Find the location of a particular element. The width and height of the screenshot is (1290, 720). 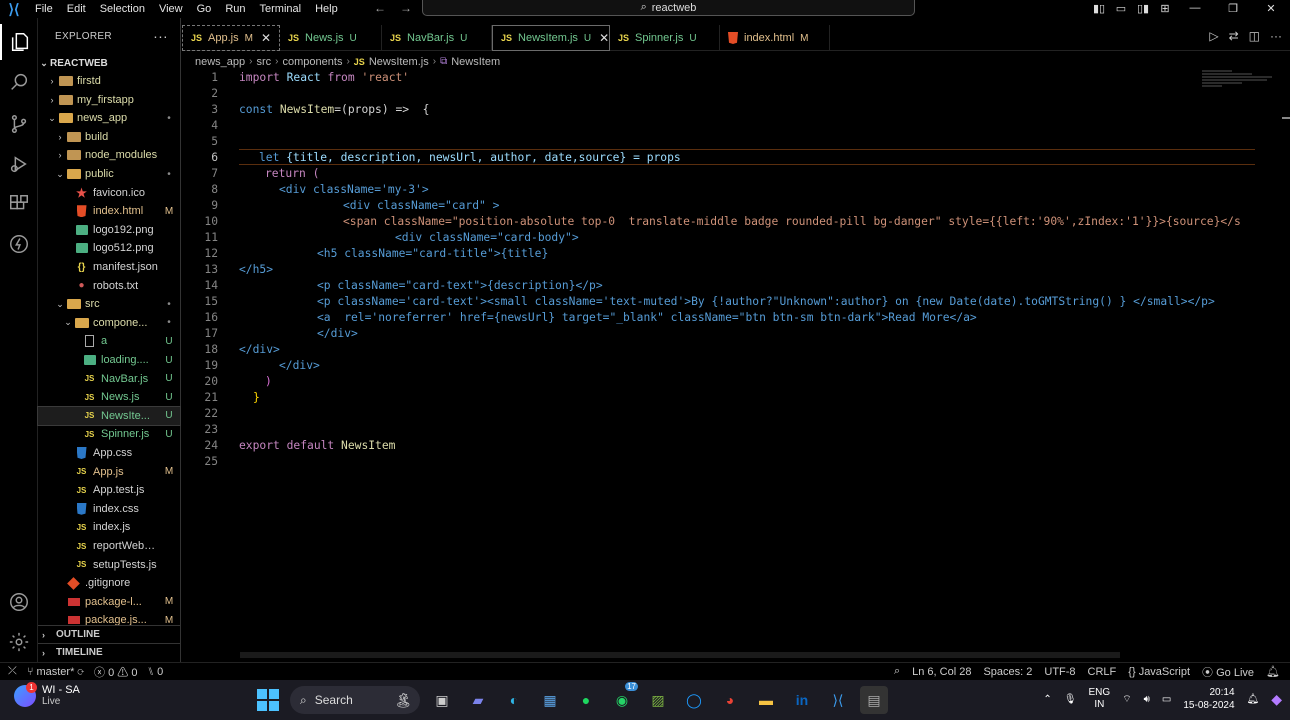

tree-folder: ⌄ public • is located at coordinates (109, 174).